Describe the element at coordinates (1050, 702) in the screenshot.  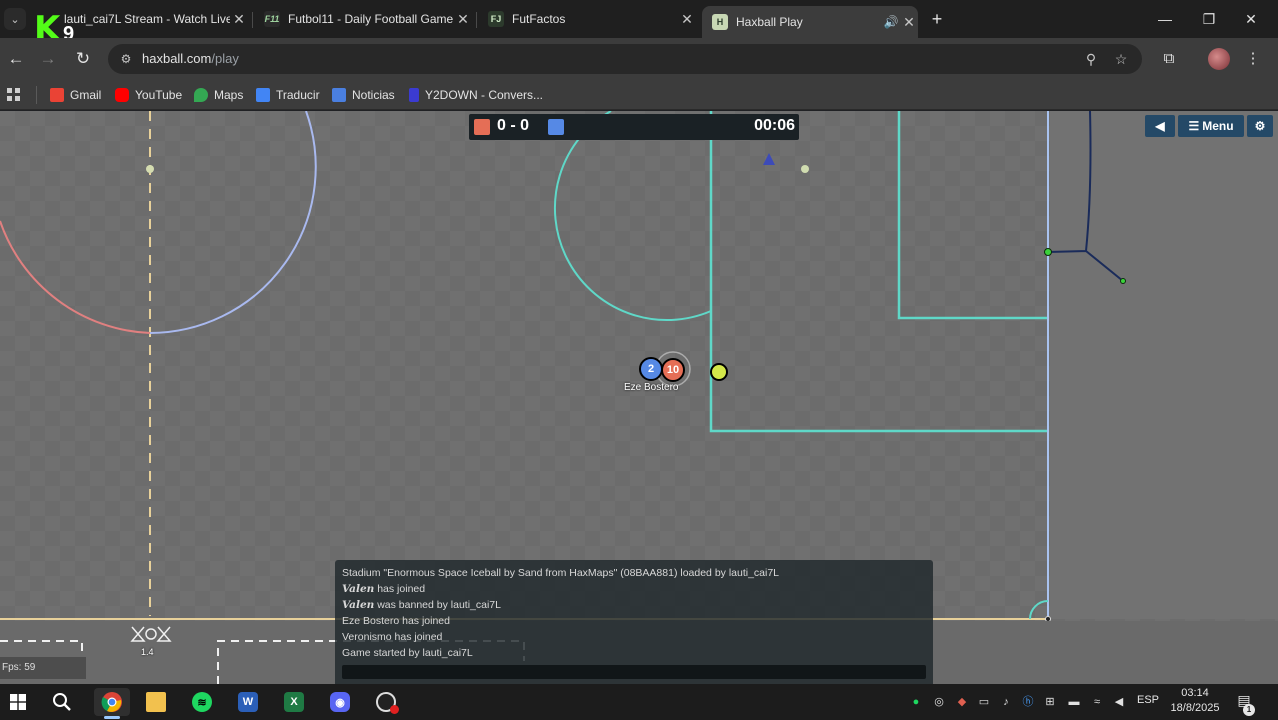
I see `defender-tray-icon: ⊞` at that location.